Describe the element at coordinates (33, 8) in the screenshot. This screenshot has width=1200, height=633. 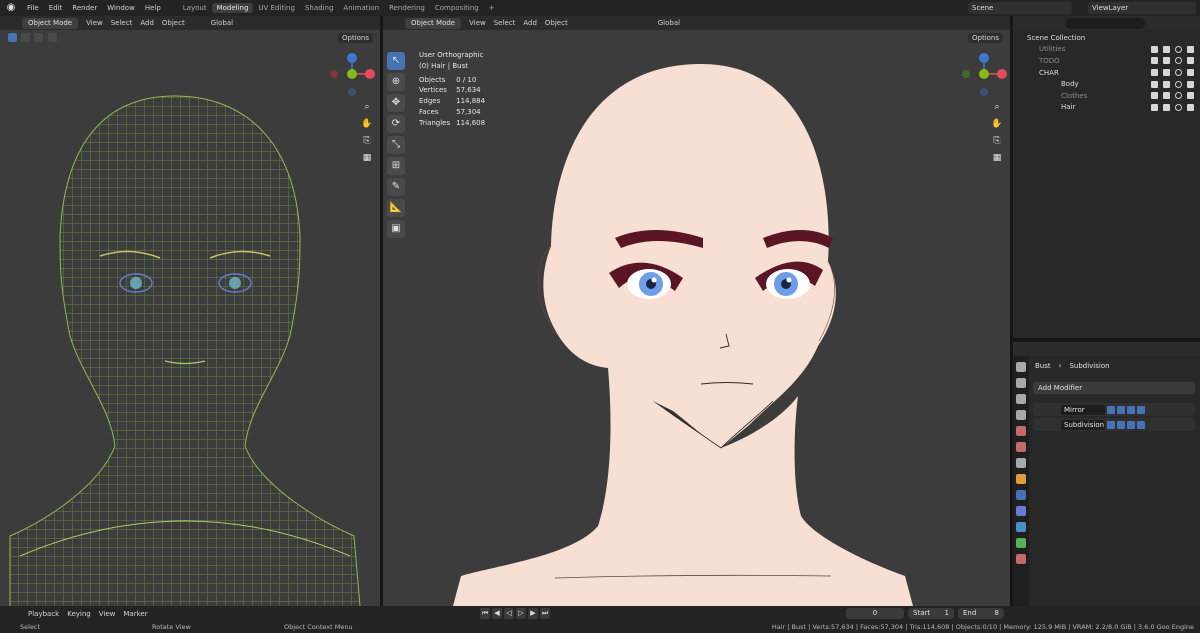
I see `menu-file: File` at that location.